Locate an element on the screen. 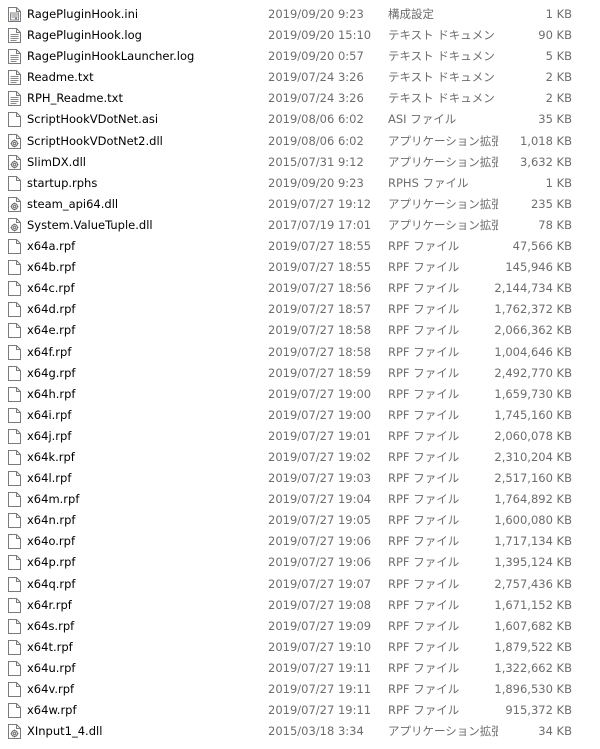 The width and height of the screenshot is (600, 749). file-size: 1,018 KB is located at coordinates (545, 140).